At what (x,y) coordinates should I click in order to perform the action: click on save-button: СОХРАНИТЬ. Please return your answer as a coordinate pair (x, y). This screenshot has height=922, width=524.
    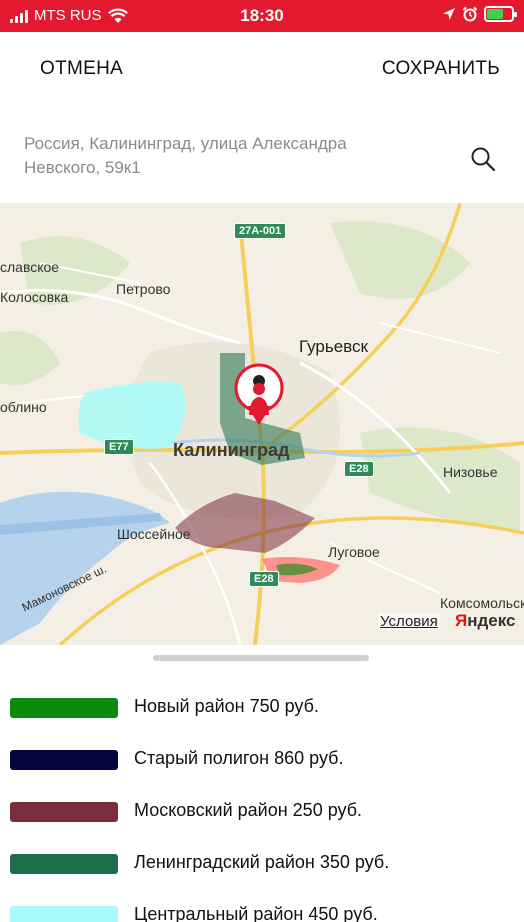
    Looking at the image, I should click on (441, 69).